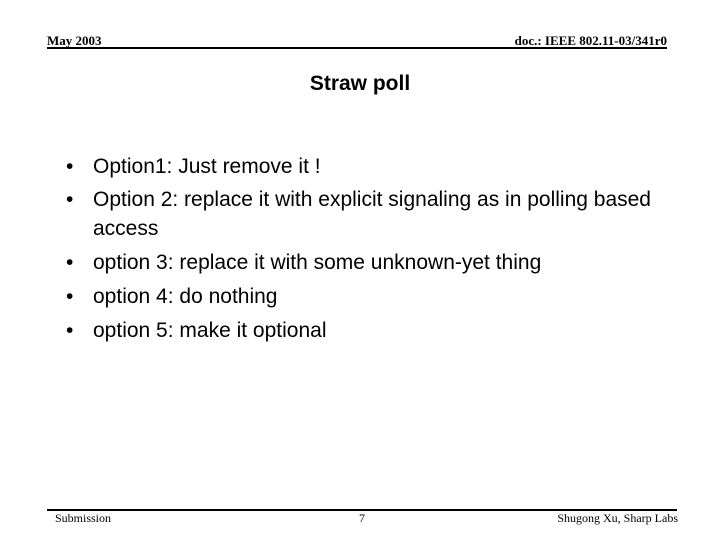 The width and height of the screenshot is (720, 540). Describe the element at coordinates (207, 166) in the screenshot. I see `bullet-text: Option1: Just remove it !` at that location.